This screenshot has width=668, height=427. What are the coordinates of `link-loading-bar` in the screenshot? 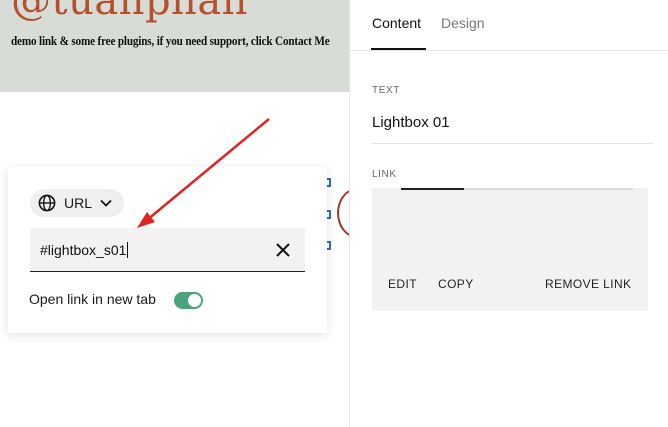 It's located at (432, 189).